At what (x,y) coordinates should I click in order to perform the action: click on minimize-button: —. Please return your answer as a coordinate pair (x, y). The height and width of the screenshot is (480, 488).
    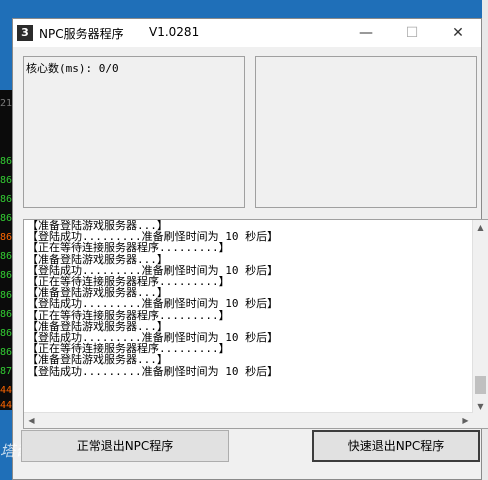
    Looking at the image, I should click on (366, 33).